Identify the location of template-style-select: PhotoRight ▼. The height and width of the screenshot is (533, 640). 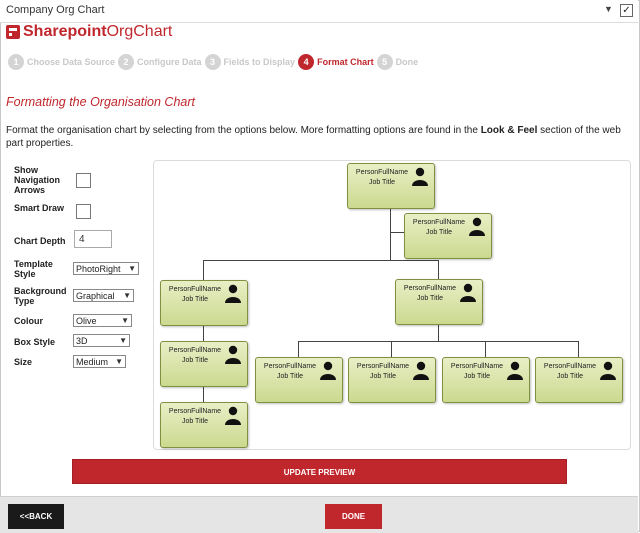
(106, 268).